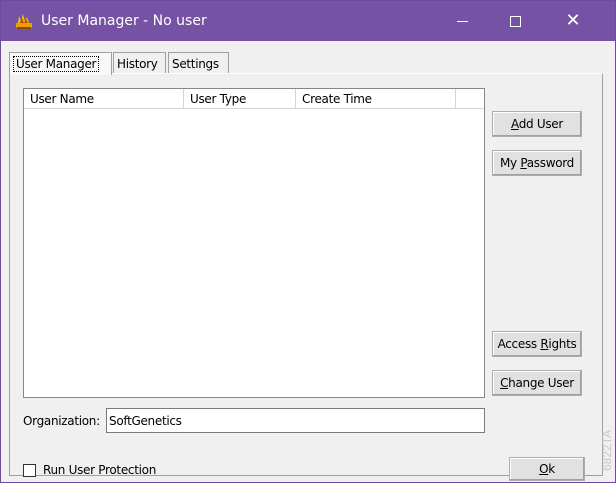  Describe the element at coordinates (56, 64) in the screenshot. I see `tab-user-manager-label: User Manager` at that location.